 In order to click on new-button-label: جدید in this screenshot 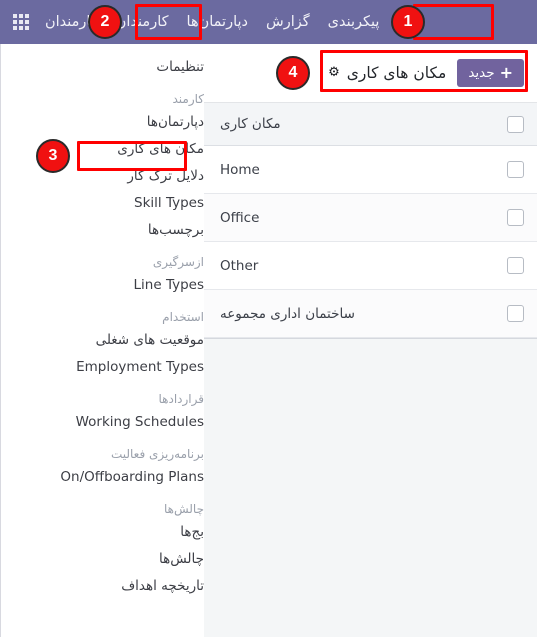, I will do `click(481, 73)`.